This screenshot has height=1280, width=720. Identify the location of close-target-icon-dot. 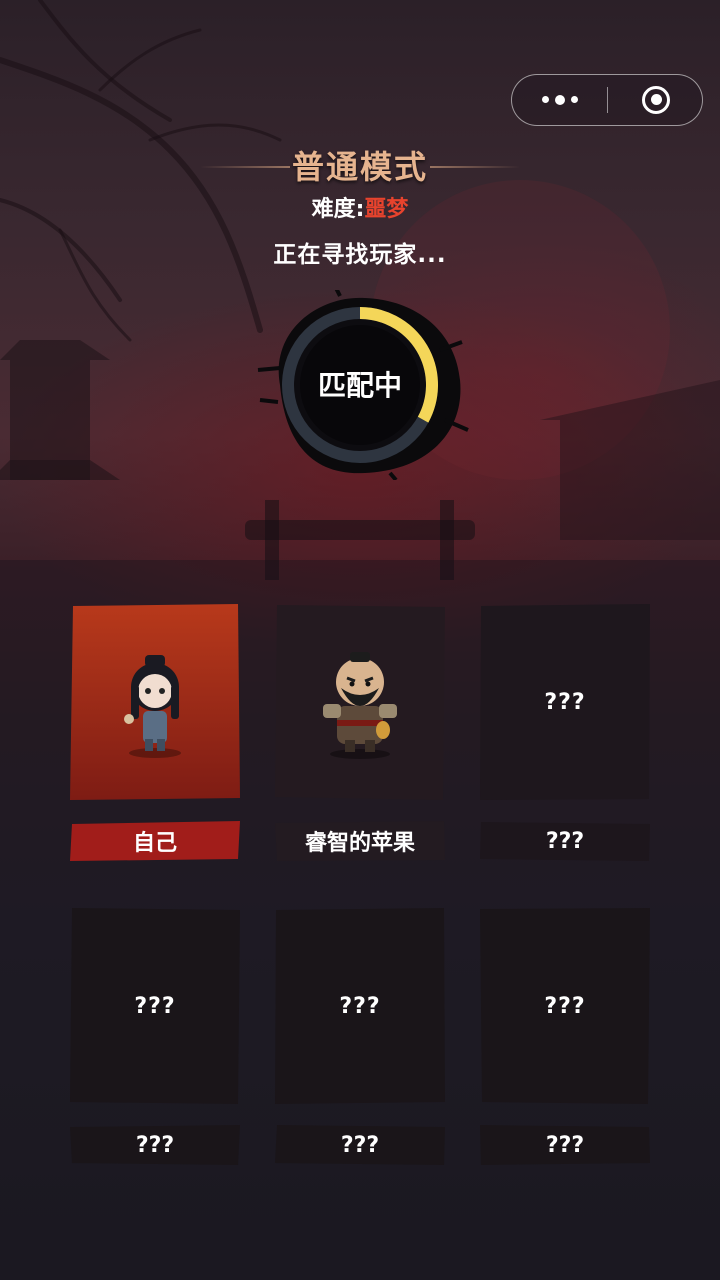
(656, 99).